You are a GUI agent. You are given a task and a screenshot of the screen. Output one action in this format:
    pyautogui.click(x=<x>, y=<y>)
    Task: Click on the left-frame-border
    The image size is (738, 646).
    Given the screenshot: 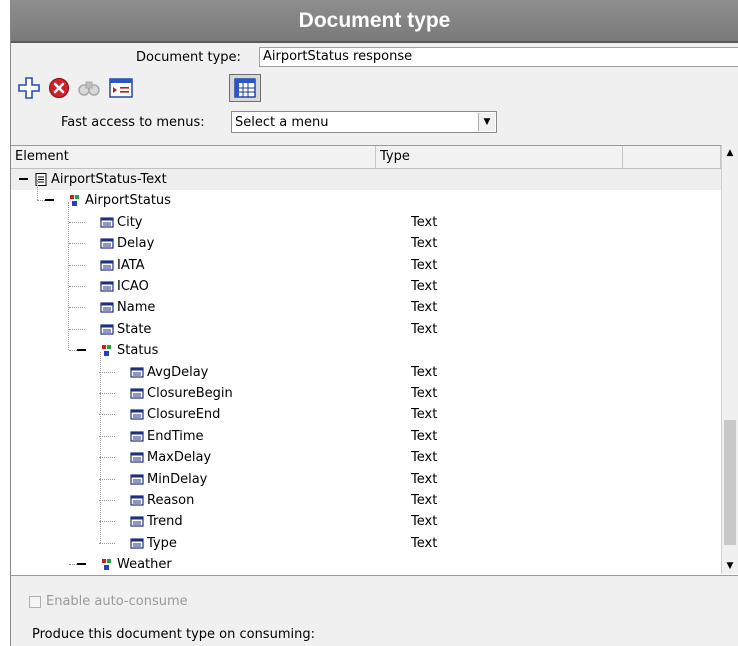 What is the action you would take?
    pyautogui.click(x=5, y=323)
    